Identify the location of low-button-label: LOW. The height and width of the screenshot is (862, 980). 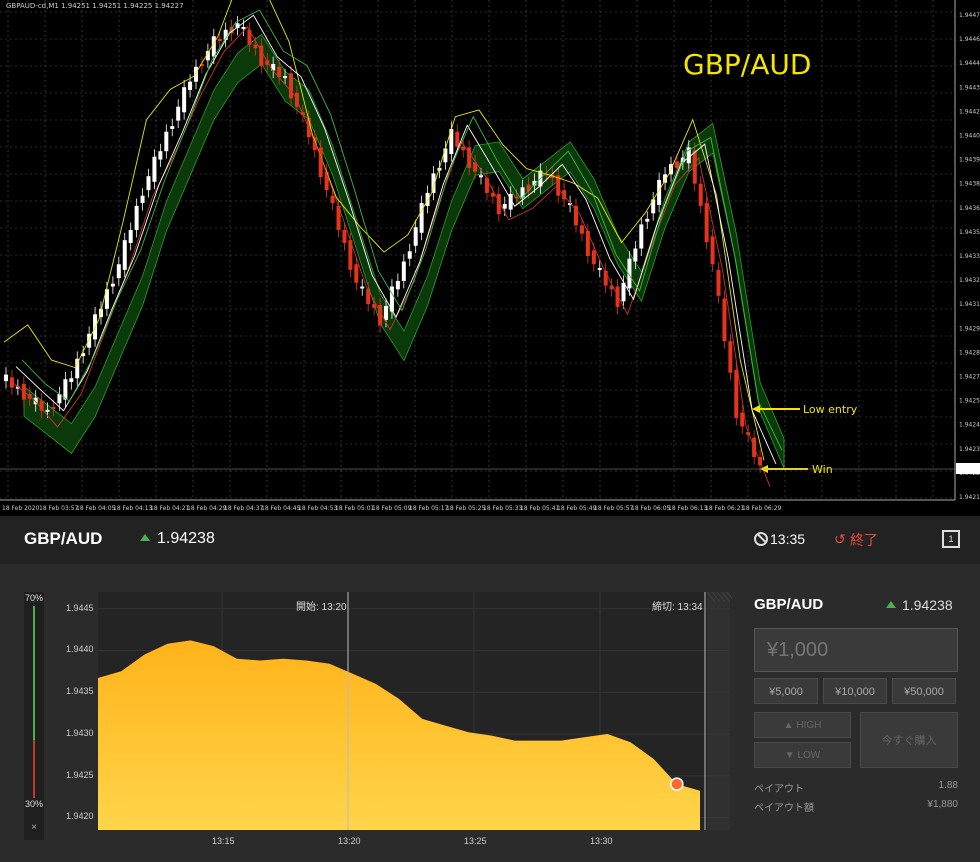
(809, 755).